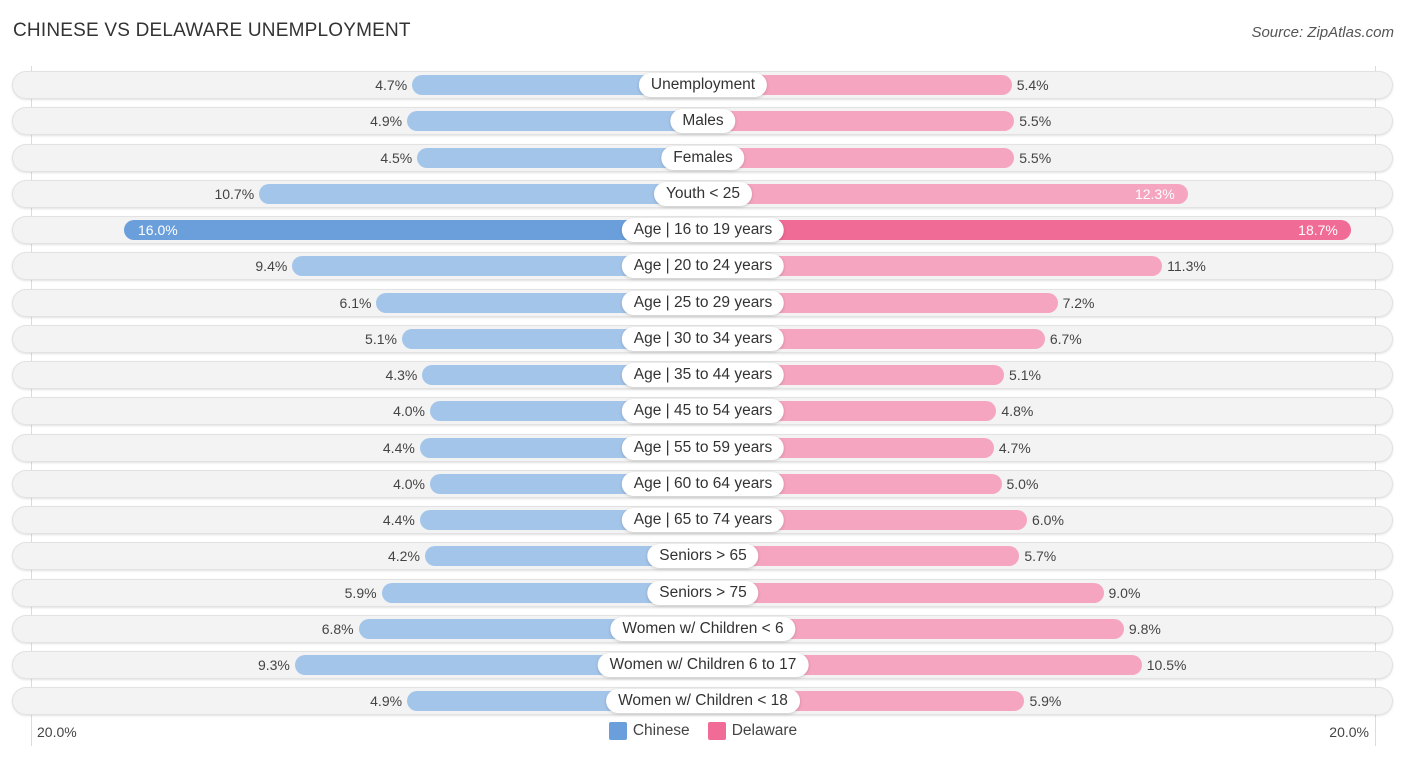 Image resolution: width=1406 pixels, height=757 pixels. What do you see at coordinates (158, 230) in the screenshot?
I see `value-label-chinese: 16.0%` at bounding box center [158, 230].